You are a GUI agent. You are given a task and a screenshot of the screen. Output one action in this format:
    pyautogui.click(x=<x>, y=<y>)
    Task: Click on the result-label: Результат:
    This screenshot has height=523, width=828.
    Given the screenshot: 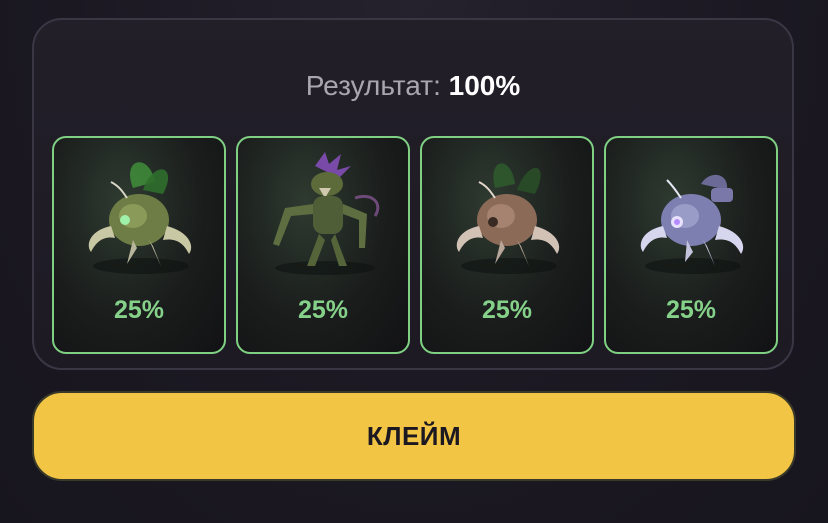 What is the action you would take?
    pyautogui.click(x=373, y=85)
    